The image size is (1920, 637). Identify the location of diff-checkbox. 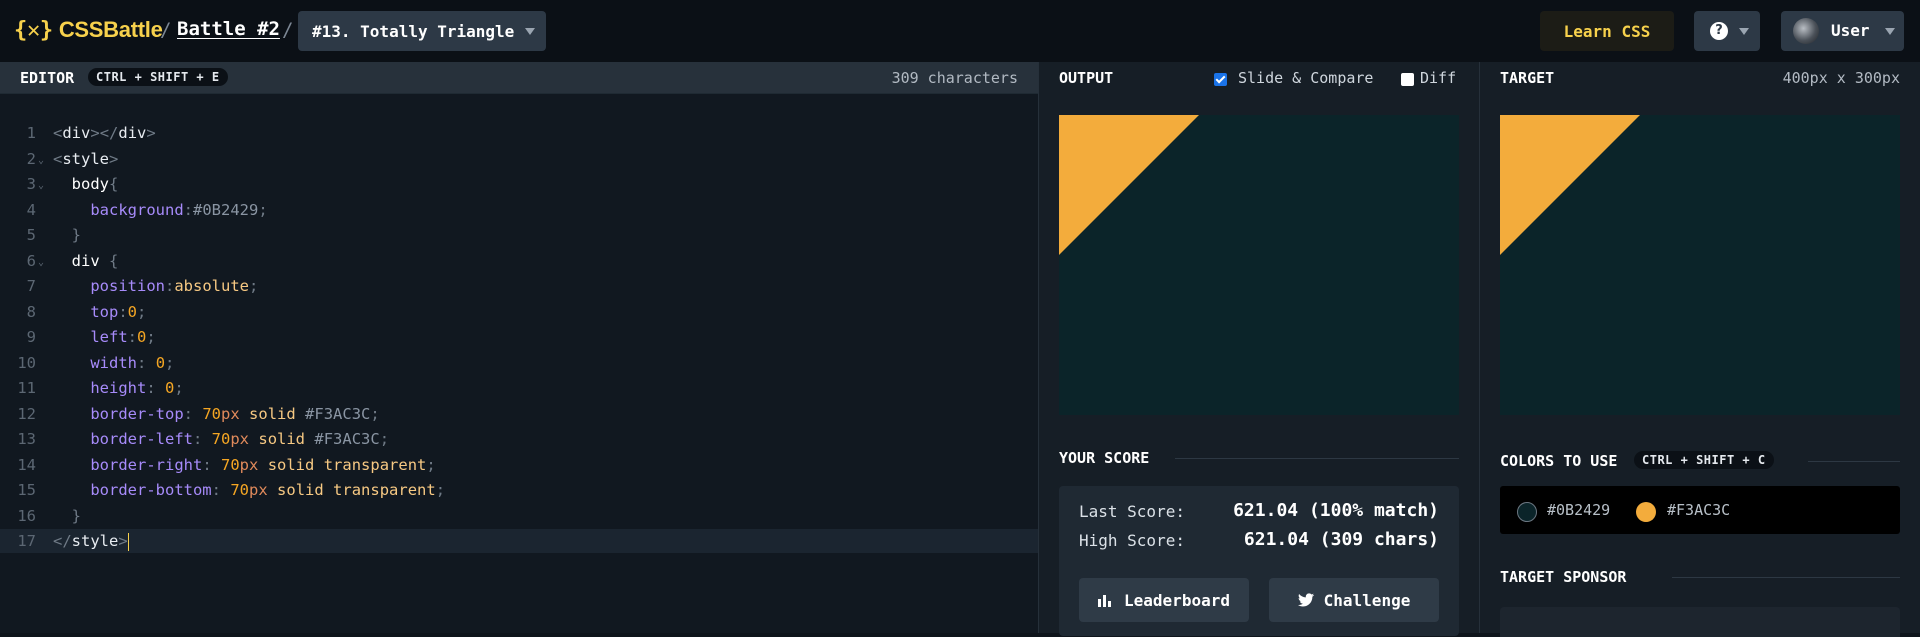
(1407, 79).